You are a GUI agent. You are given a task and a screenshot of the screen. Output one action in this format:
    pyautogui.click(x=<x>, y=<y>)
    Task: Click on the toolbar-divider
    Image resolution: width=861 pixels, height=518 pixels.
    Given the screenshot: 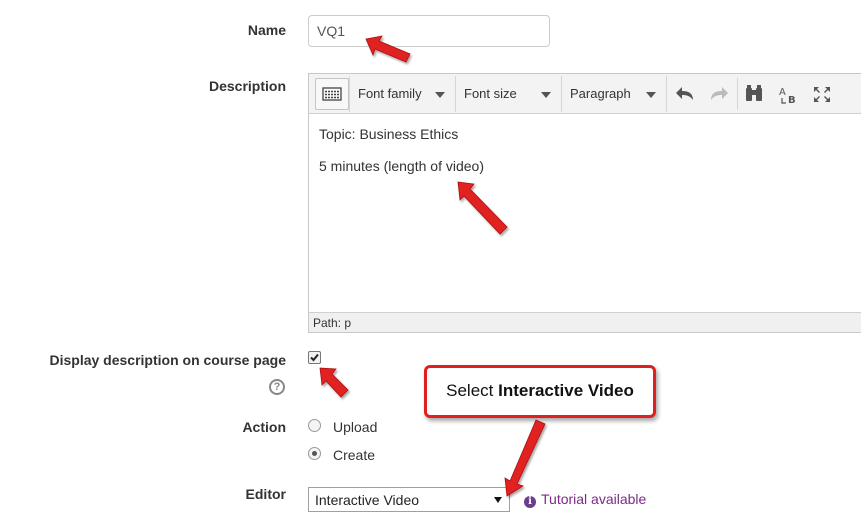 What is the action you would take?
    pyautogui.click(x=737, y=94)
    